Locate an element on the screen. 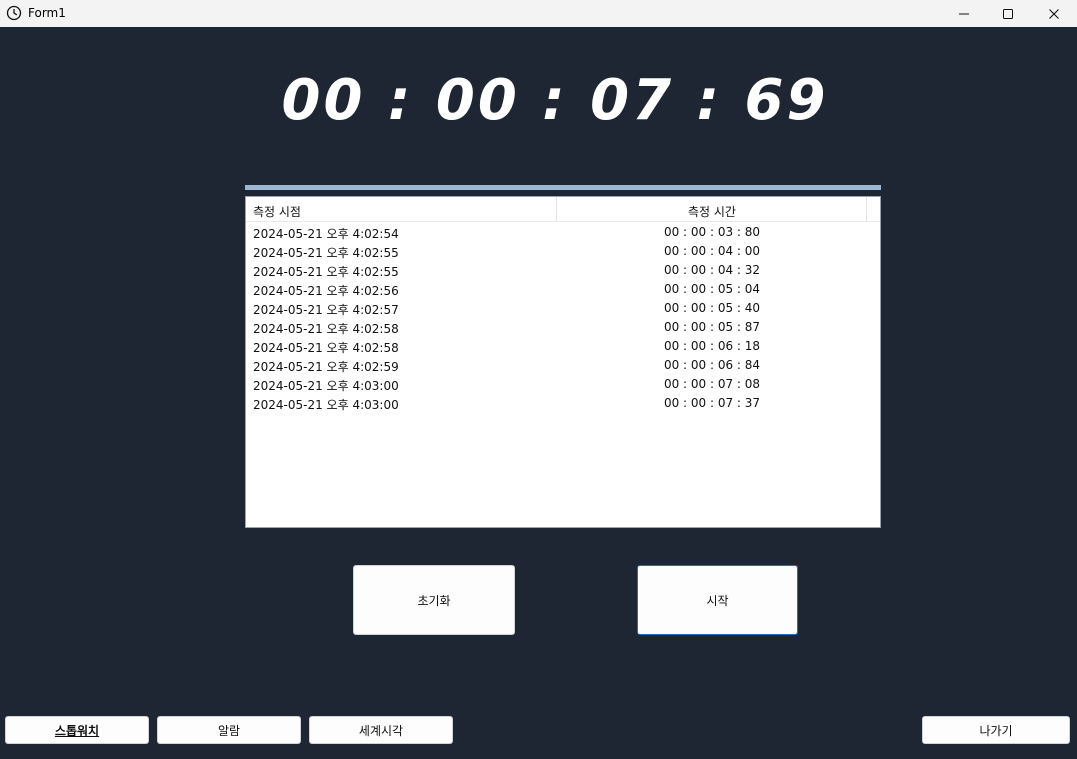 Image resolution: width=1077 pixels, height=759 pixels. maximize-button is located at coordinates (1008, 13).